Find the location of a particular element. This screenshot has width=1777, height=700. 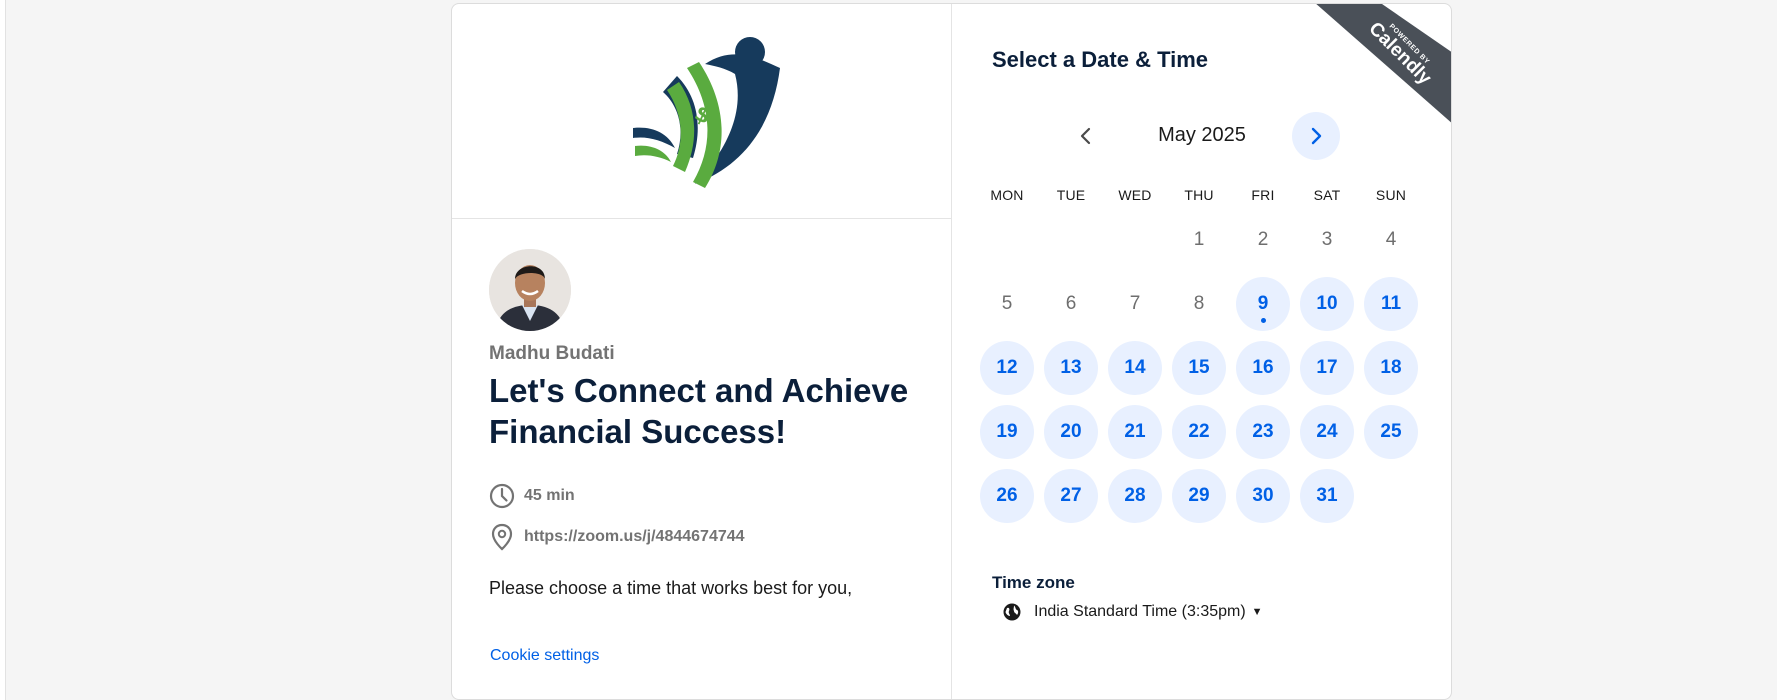

cookie-settings-link: Cookie settings is located at coordinates (544, 656).